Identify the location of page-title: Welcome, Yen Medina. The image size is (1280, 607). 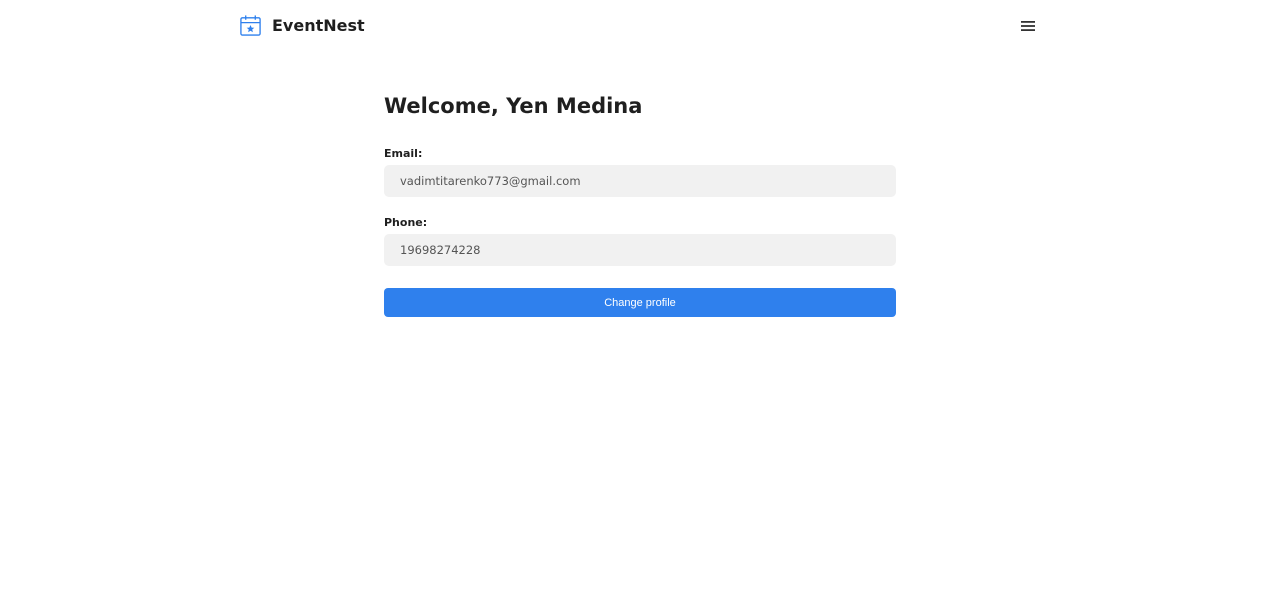
(513, 106).